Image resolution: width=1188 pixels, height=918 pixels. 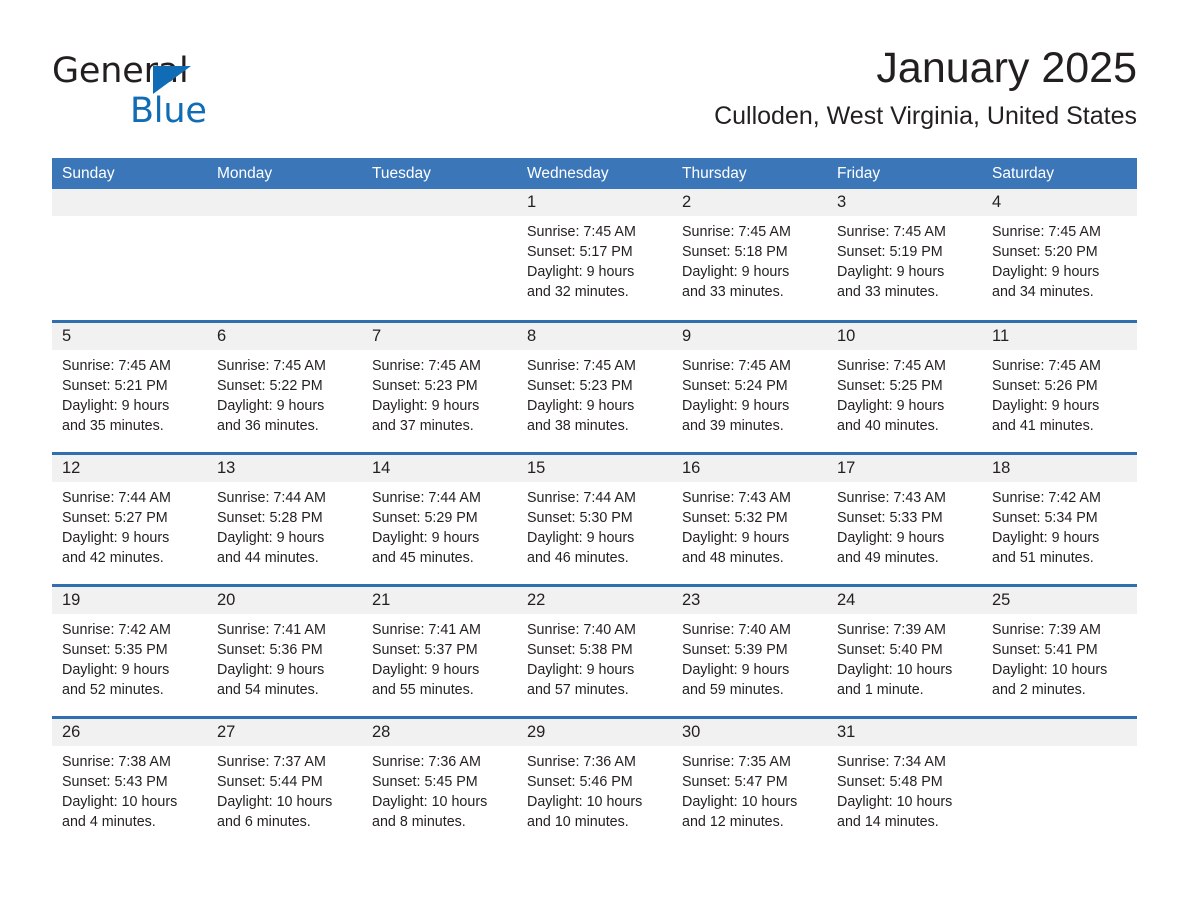 What do you see at coordinates (904, 468) in the screenshot?
I see `day-number-band: 17` at bounding box center [904, 468].